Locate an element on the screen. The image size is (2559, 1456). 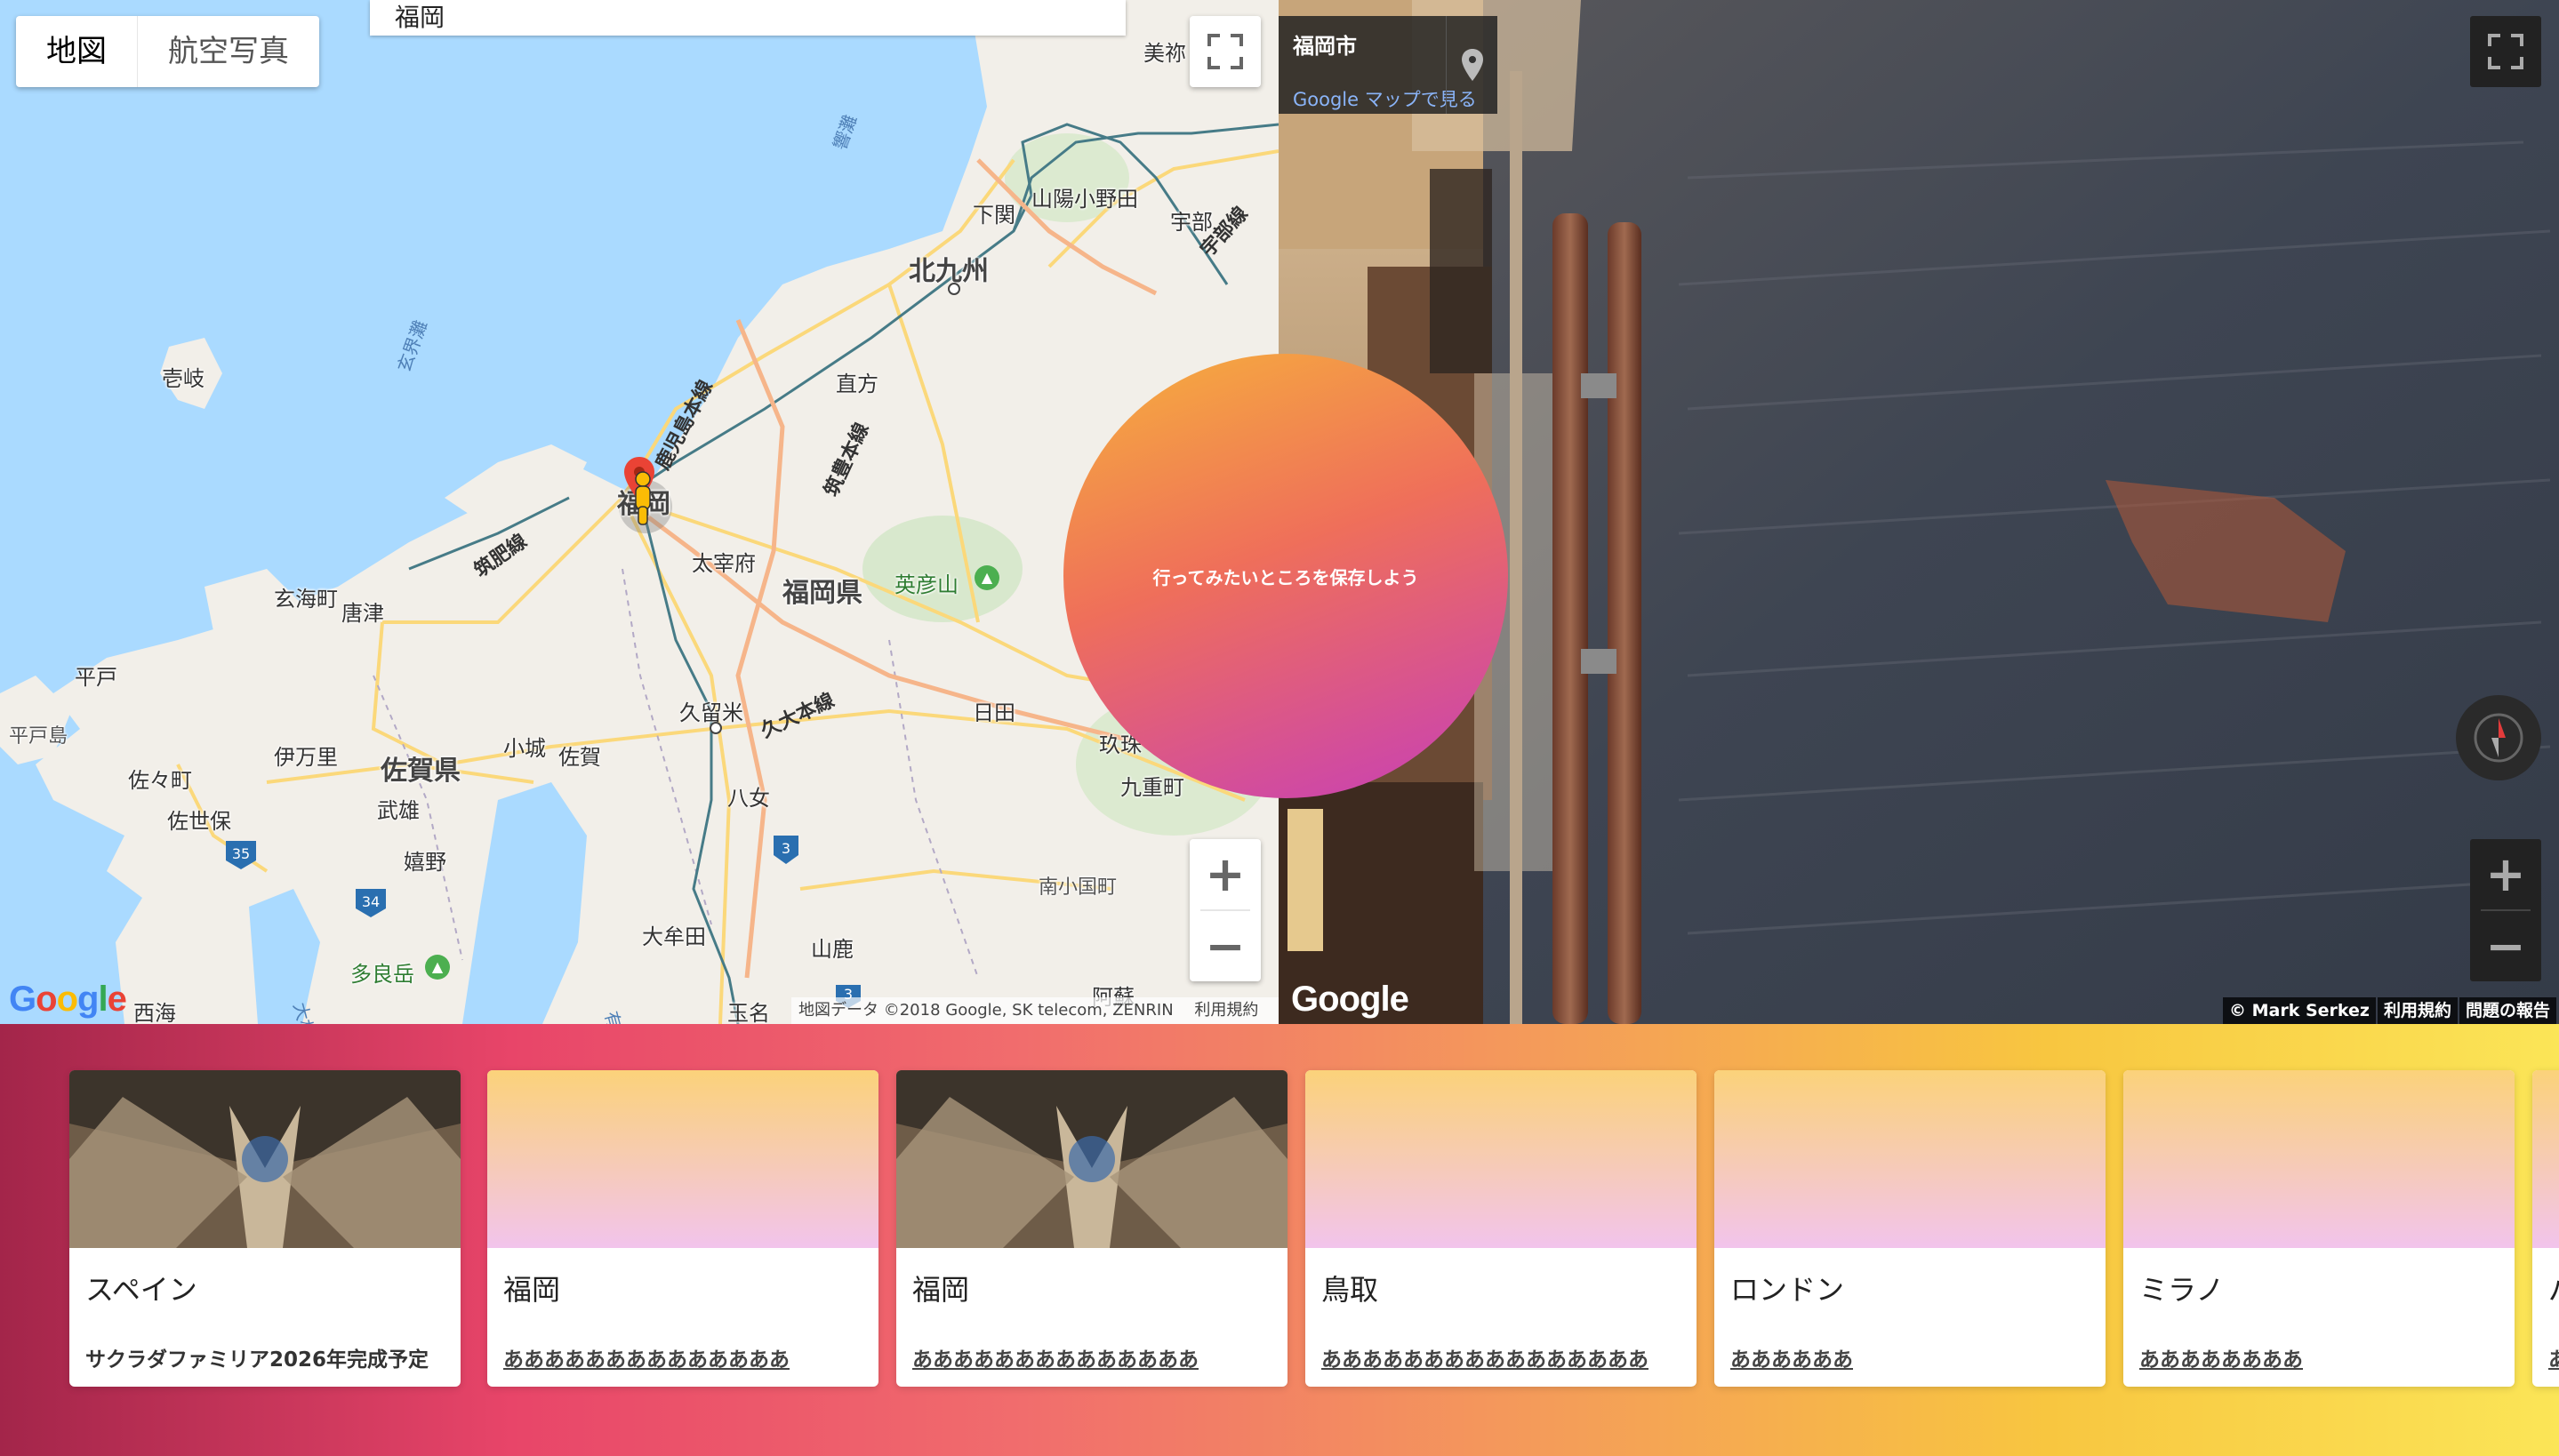
place-label: 唐津 is located at coordinates (362, 613).